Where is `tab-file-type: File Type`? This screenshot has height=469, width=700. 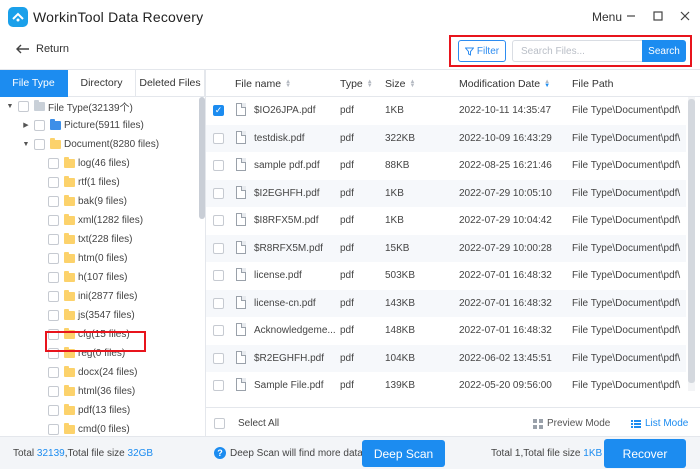 tab-file-type: File Type is located at coordinates (34, 83).